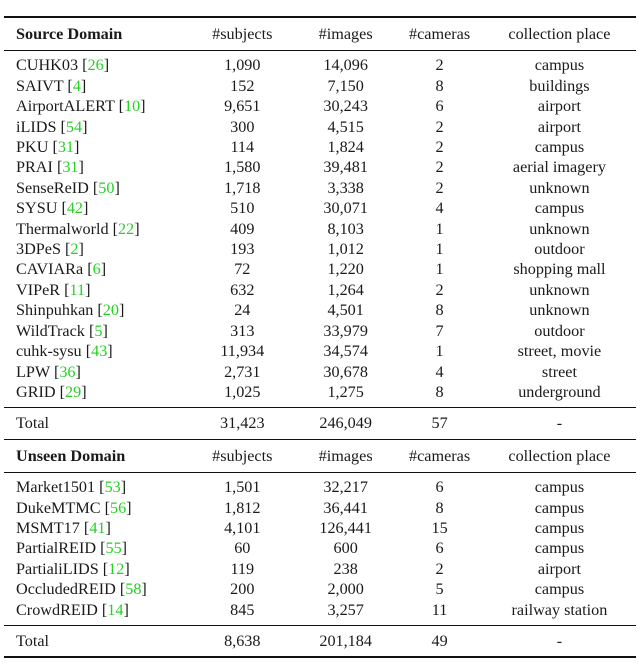  What do you see at coordinates (126, 229) in the screenshot?
I see `citation-link: 22` at bounding box center [126, 229].